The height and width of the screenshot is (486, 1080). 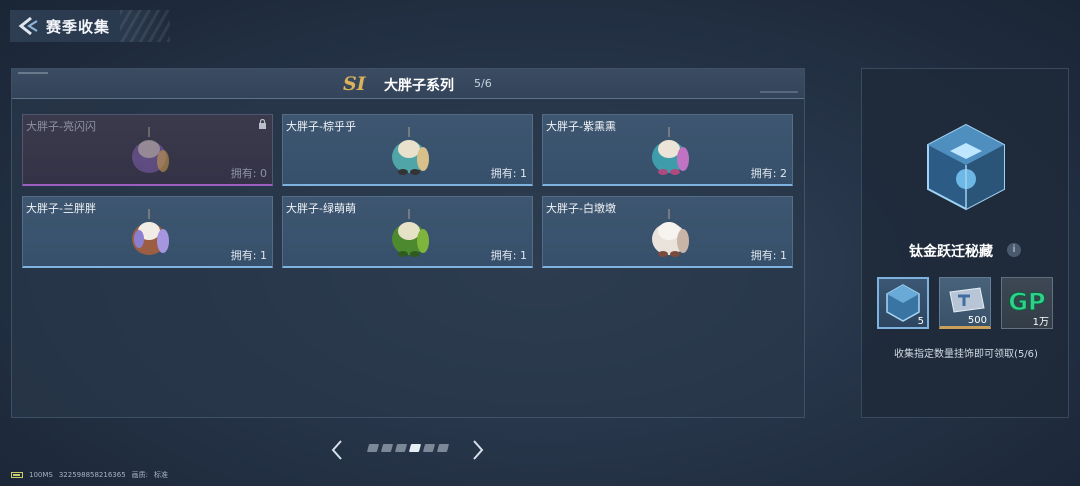 I want to click on owned-count: 拥有: 2, so click(x=768, y=173).